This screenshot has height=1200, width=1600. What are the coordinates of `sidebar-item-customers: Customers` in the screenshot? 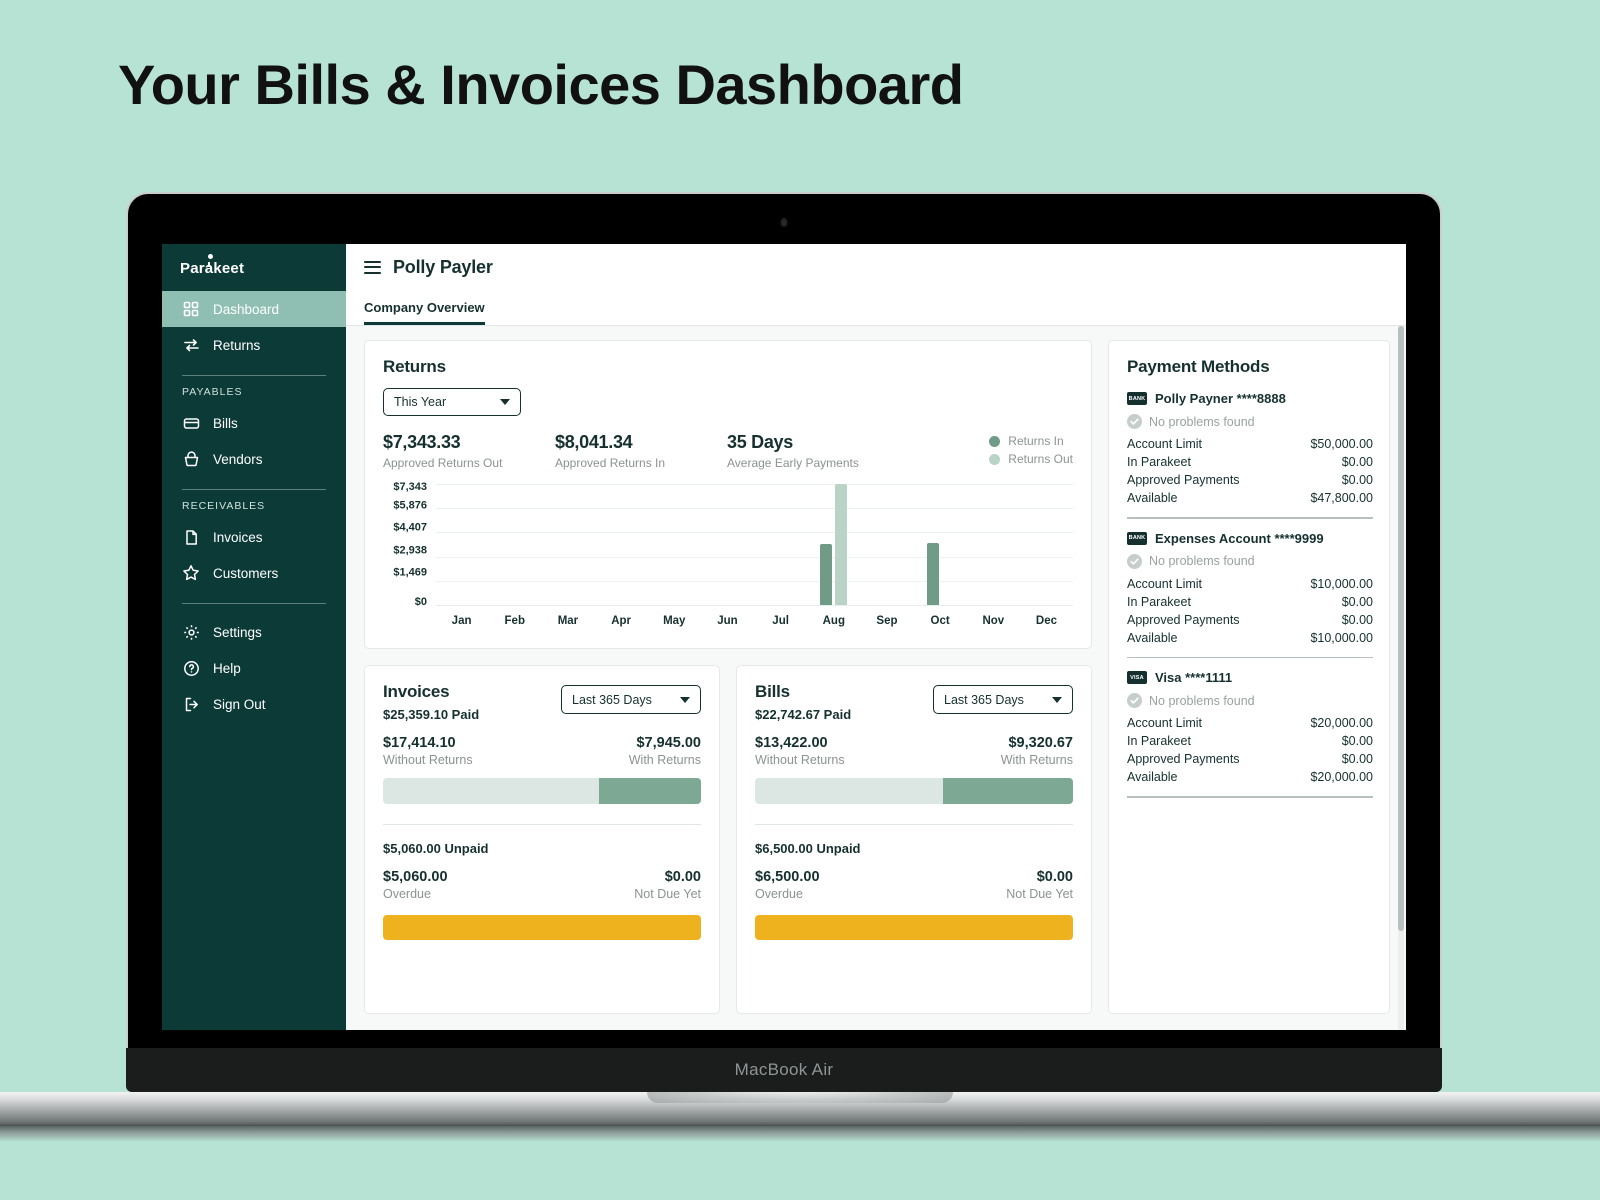 It's located at (254, 573).